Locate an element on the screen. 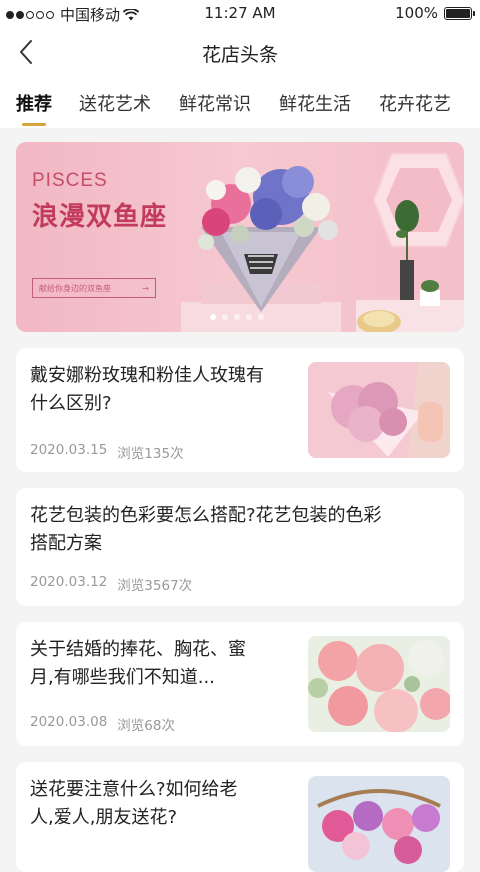  article-date: 2020.03.08 is located at coordinates (69, 722).